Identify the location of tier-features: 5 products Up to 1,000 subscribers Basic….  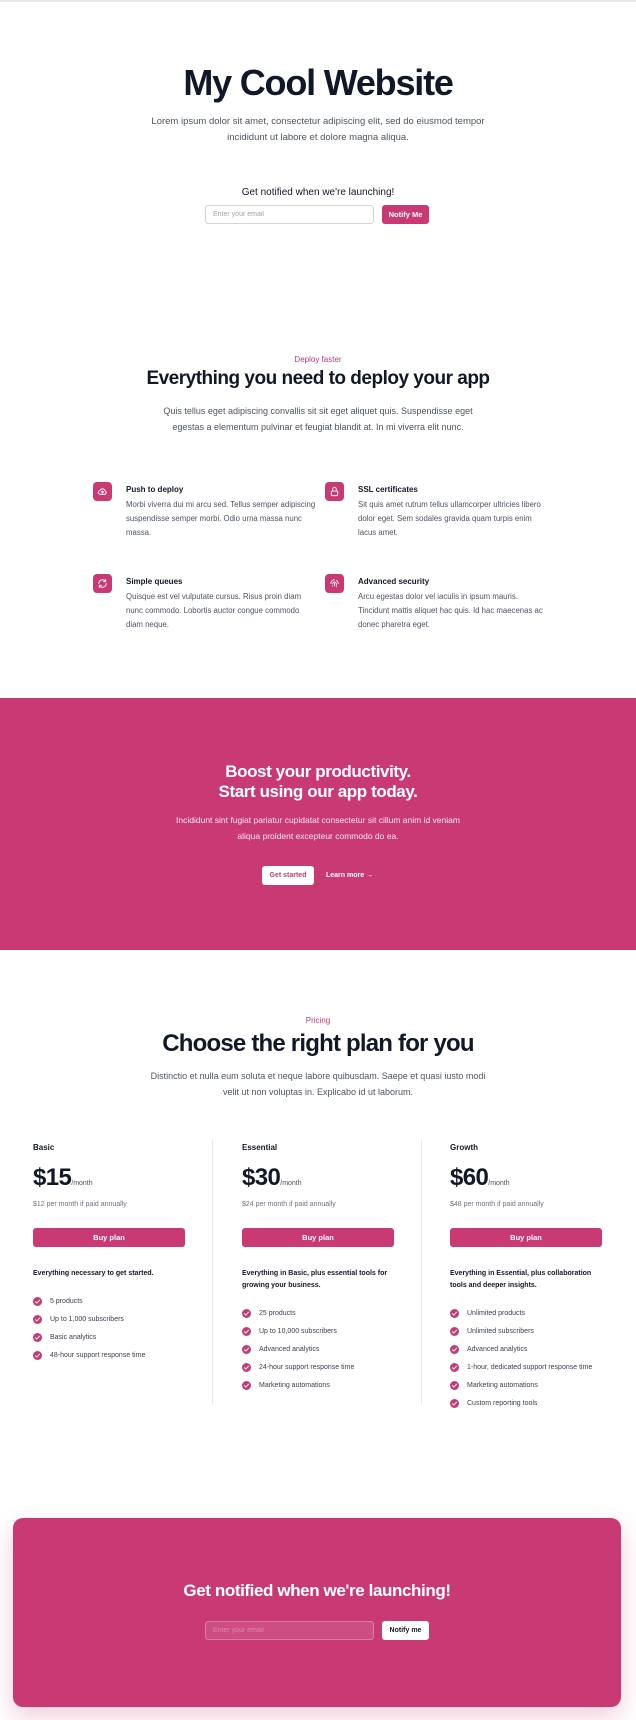
(113, 1333).